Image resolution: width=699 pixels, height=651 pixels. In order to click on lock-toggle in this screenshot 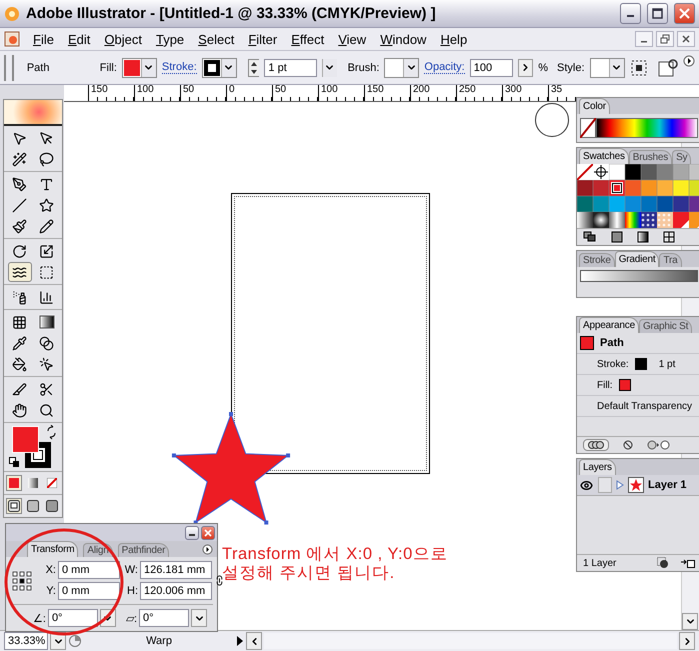, I will do `click(605, 485)`.